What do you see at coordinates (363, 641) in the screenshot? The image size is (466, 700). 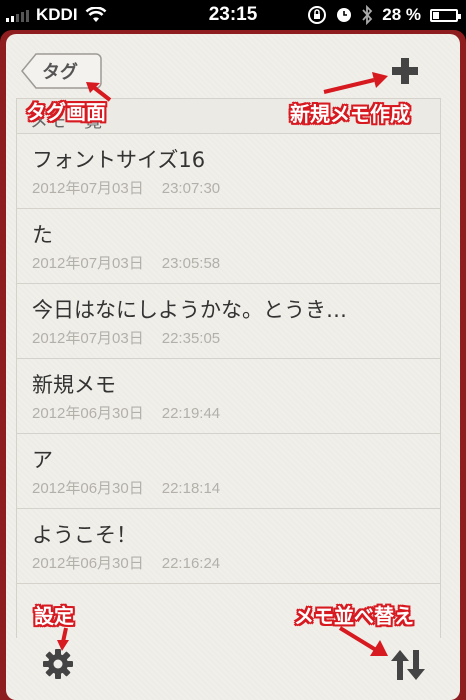 I see `annotation-arrow-sort` at bounding box center [363, 641].